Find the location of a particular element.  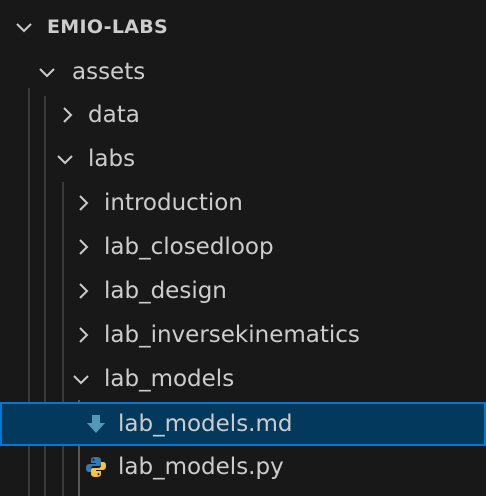

tree-item-label: data is located at coordinates (114, 115).